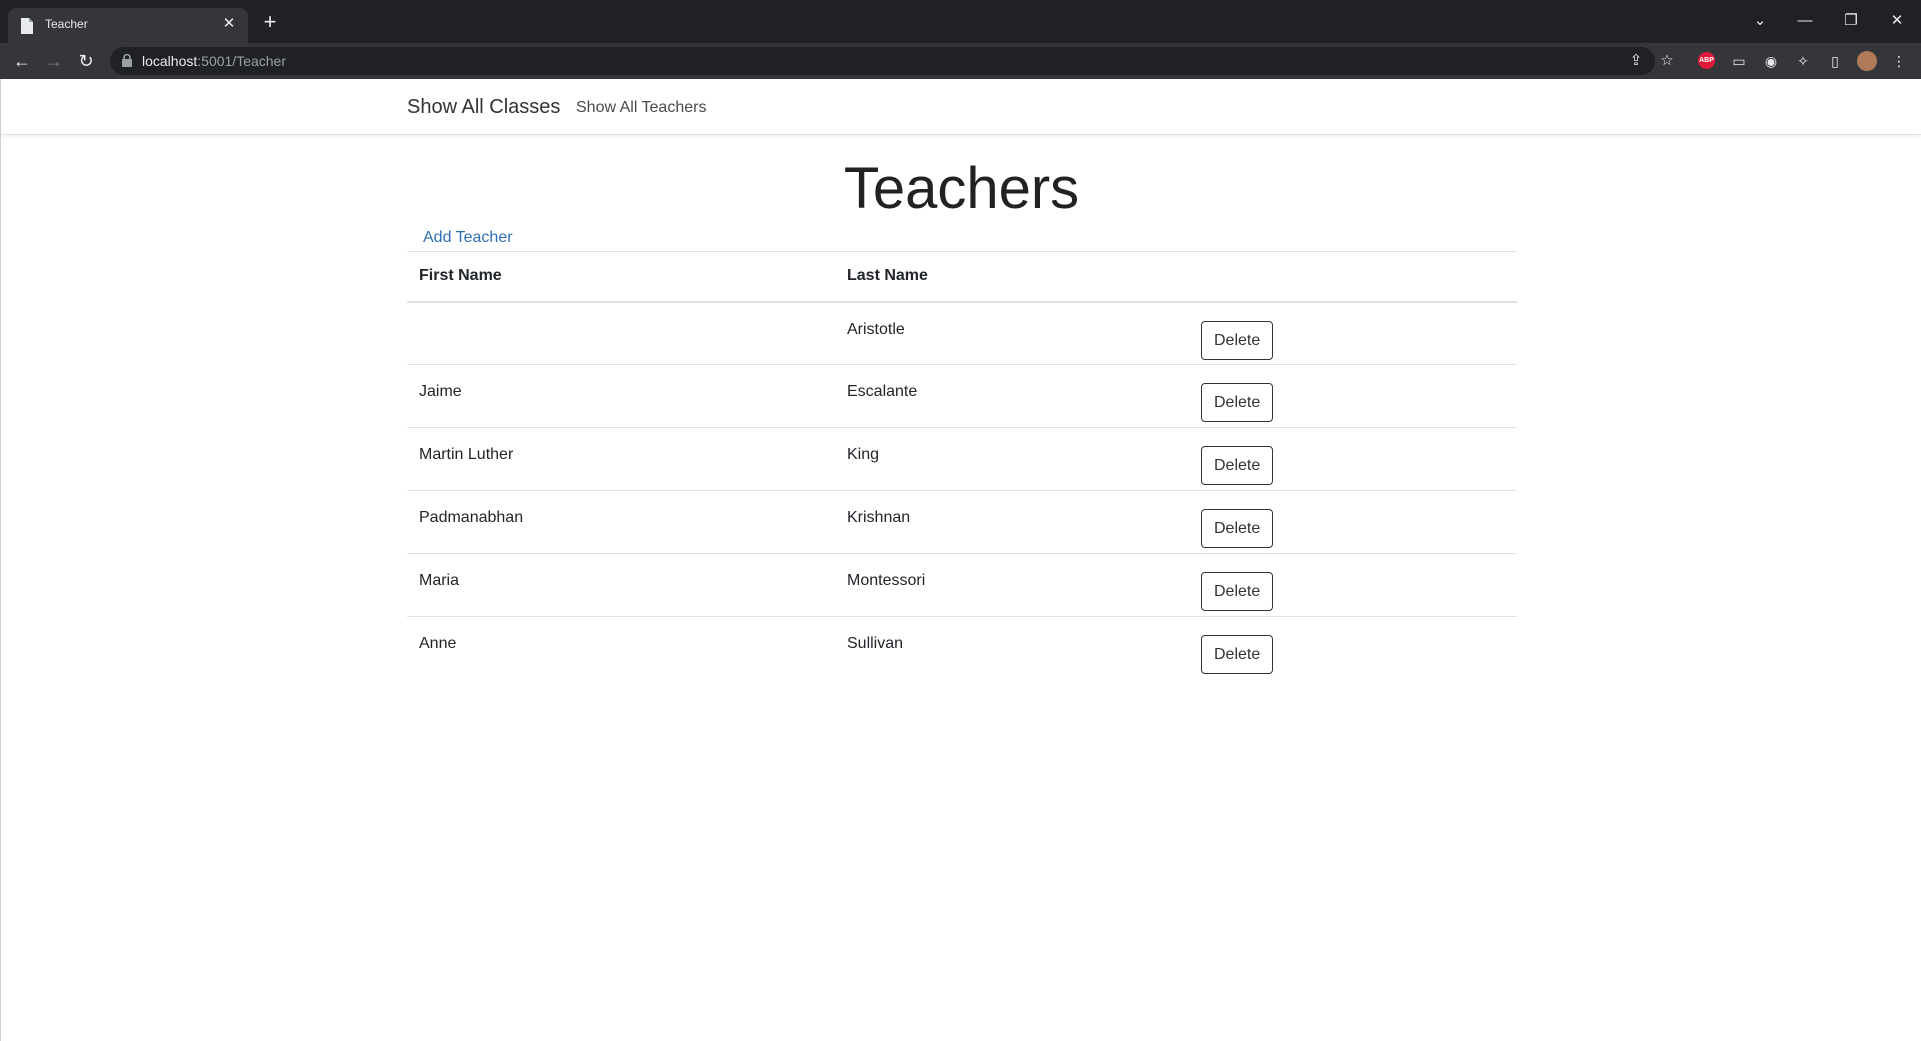 The height and width of the screenshot is (1041, 1921). I want to click on table-row: Padmanabhan Krishnan Delete, so click(962, 522).